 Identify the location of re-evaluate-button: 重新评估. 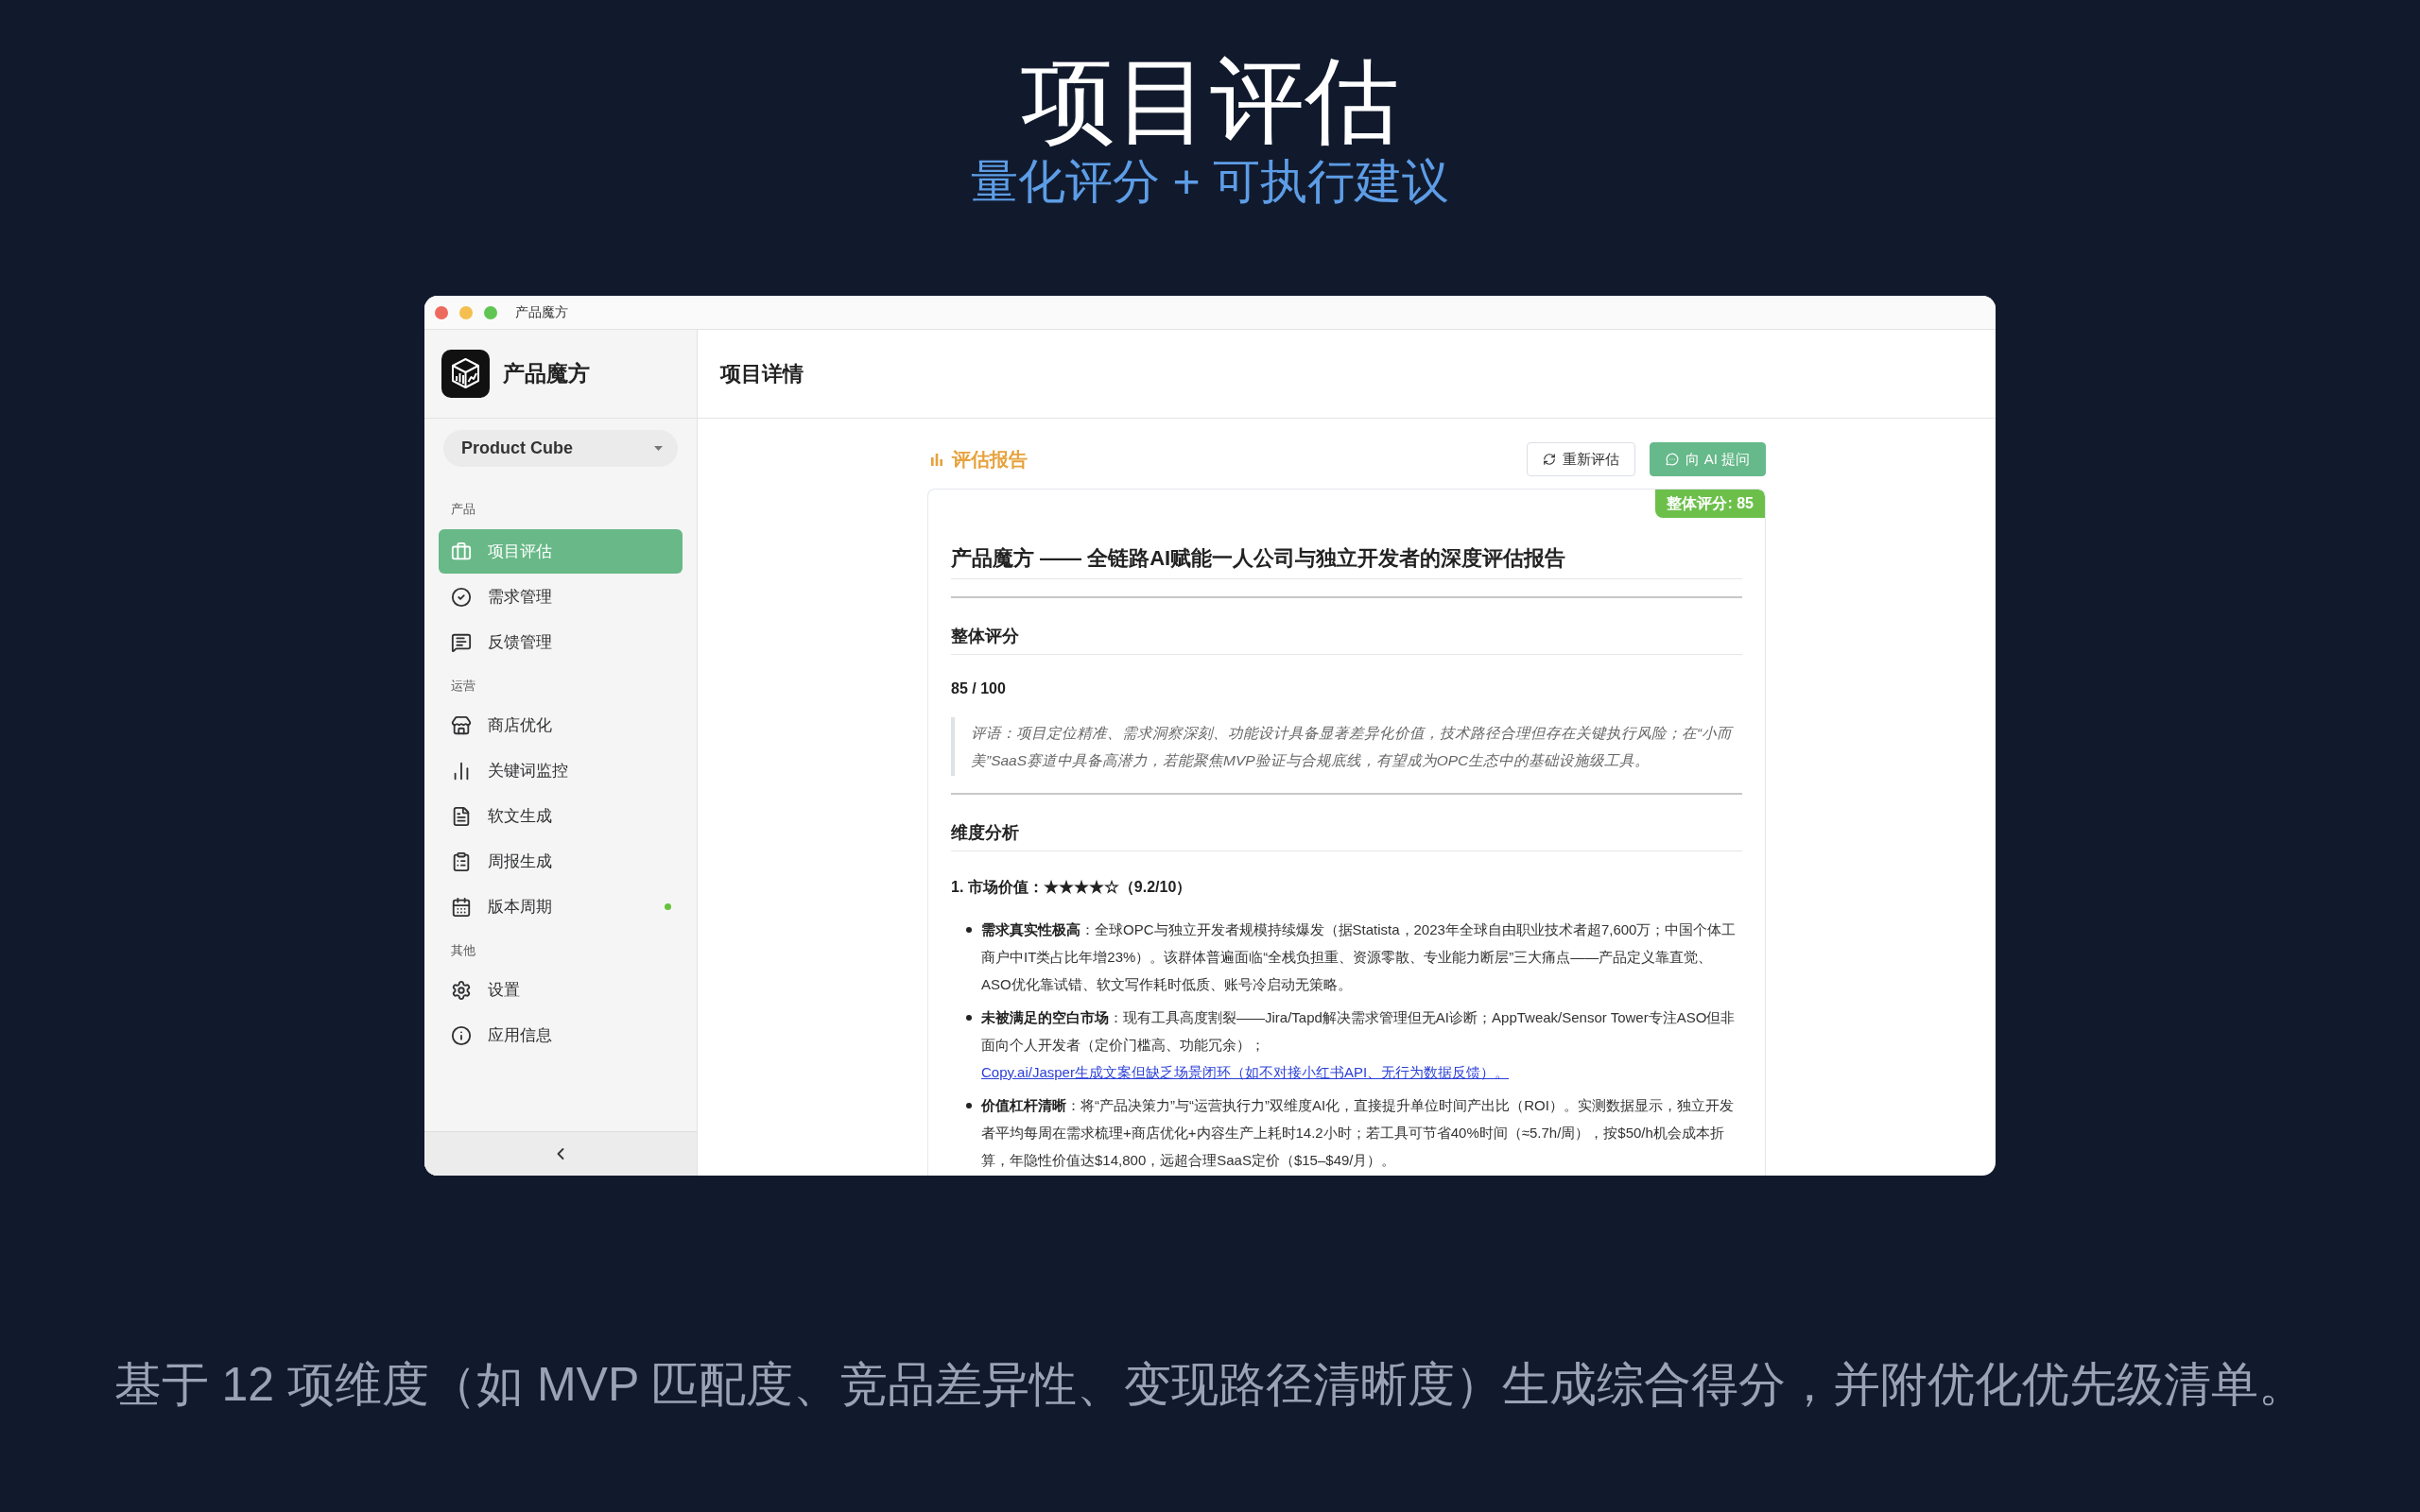
(1581, 459).